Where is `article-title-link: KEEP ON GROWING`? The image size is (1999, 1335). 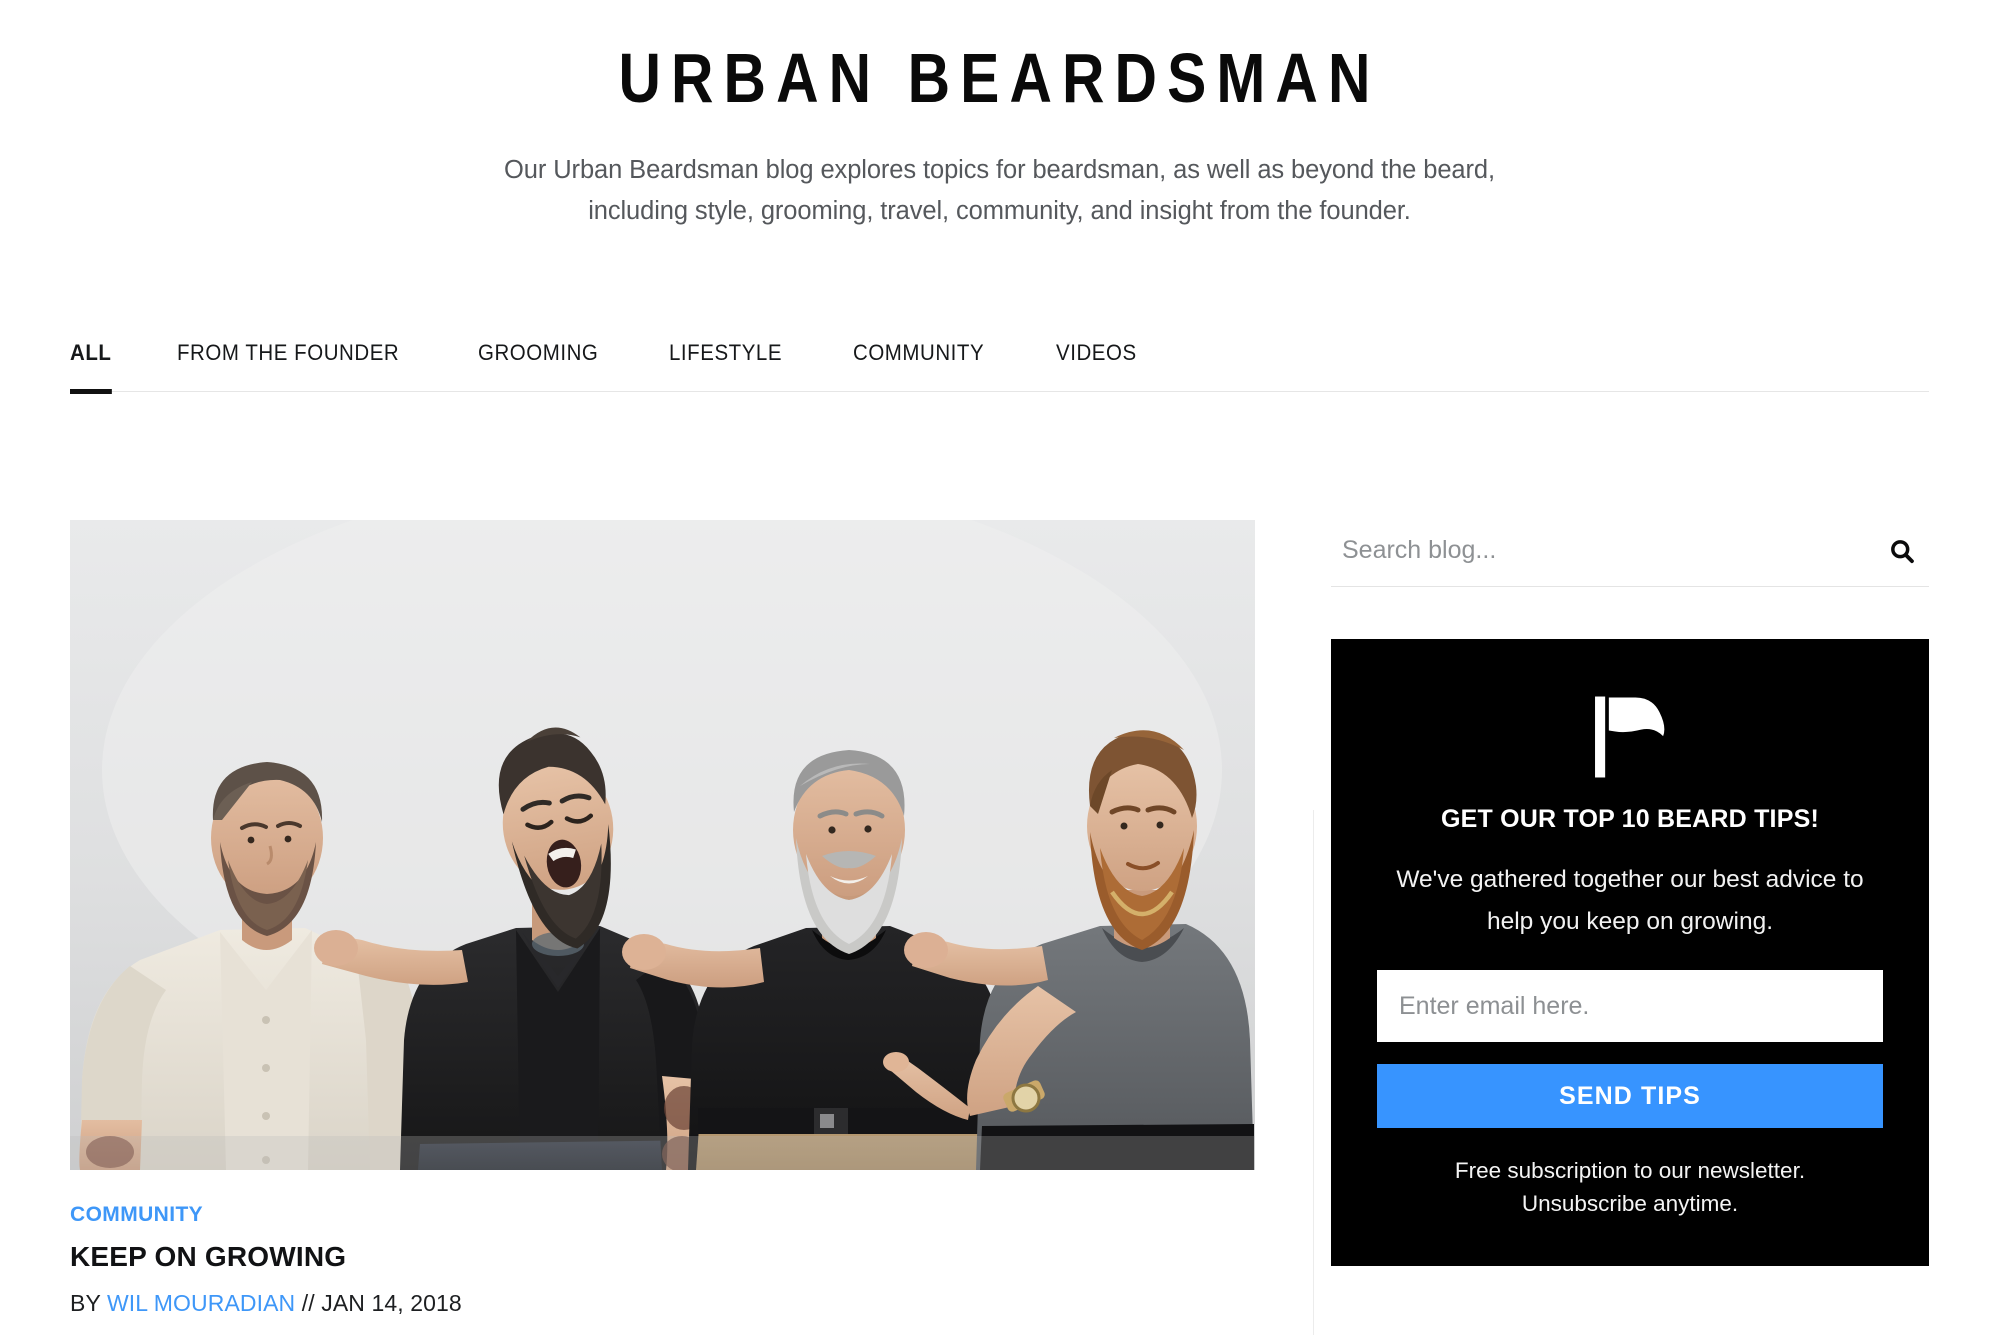
article-title-link: KEEP ON GROWING is located at coordinates (662, 1257).